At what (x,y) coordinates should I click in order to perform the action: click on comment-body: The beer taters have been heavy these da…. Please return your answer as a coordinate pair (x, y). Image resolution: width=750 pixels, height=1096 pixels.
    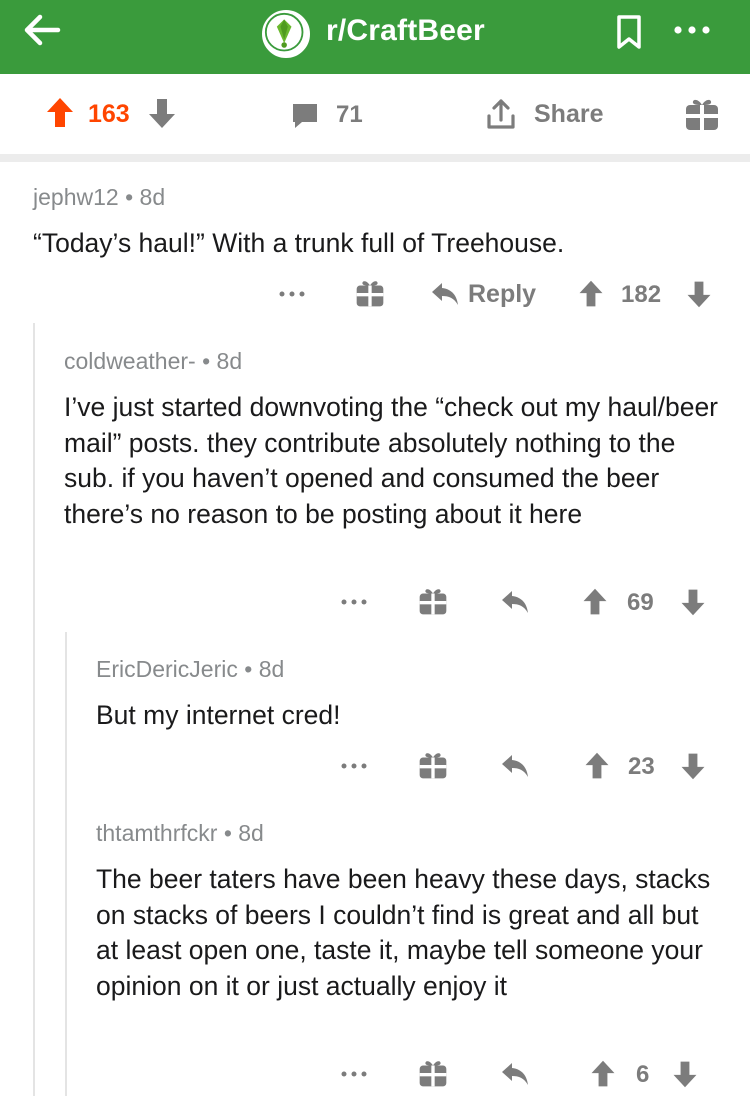
    Looking at the image, I should click on (403, 932).